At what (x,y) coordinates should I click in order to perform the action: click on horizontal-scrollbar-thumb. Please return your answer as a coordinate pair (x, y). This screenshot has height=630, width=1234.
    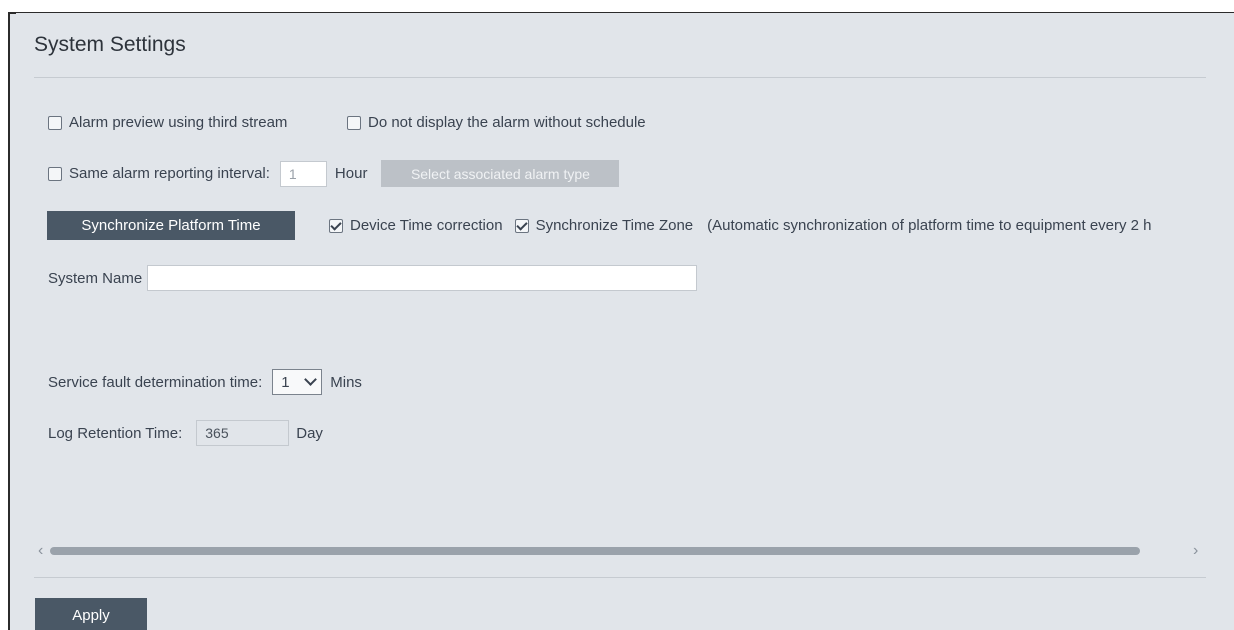
    Looking at the image, I should click on (595, 551).